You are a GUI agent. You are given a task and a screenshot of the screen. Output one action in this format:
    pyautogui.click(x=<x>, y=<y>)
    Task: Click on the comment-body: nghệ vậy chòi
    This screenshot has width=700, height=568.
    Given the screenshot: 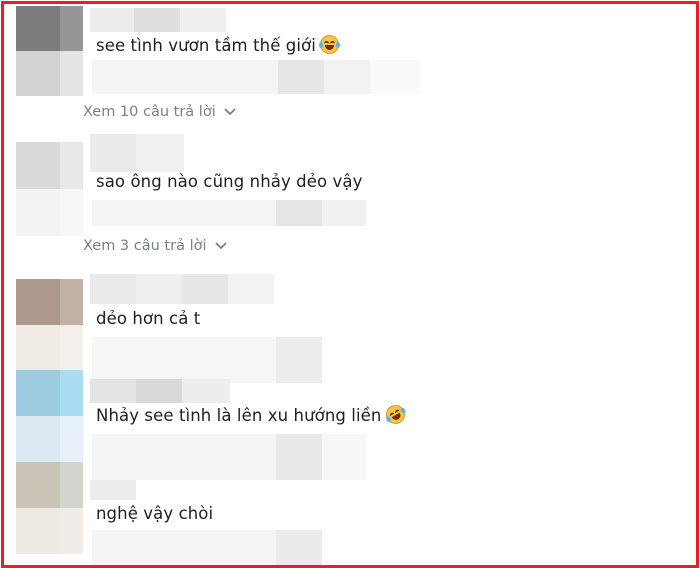 What is the action you would take?
    pyautogui.click(x=155, y=513)
    